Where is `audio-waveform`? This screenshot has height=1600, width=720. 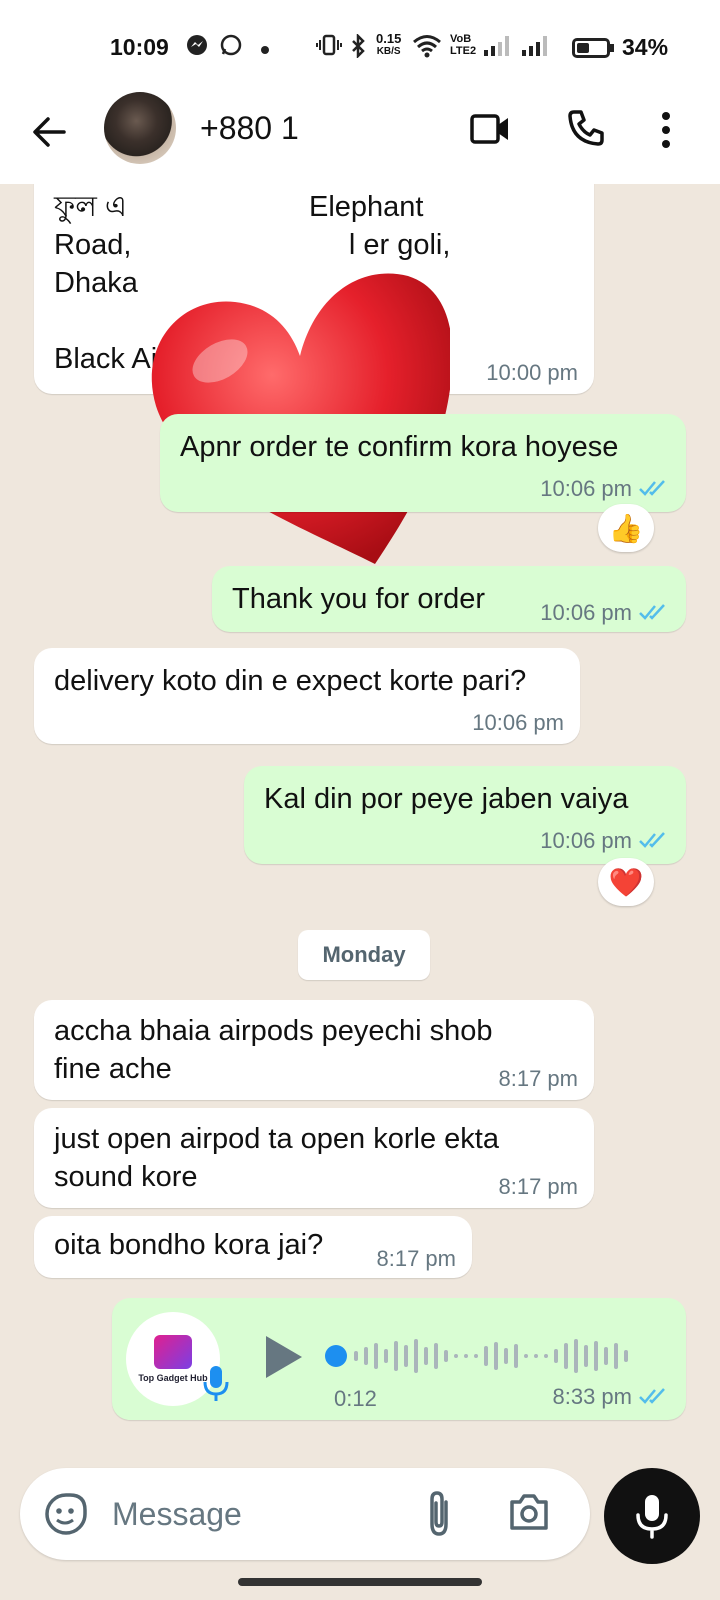
audio-waveform is located at coordinates (484, 1356).